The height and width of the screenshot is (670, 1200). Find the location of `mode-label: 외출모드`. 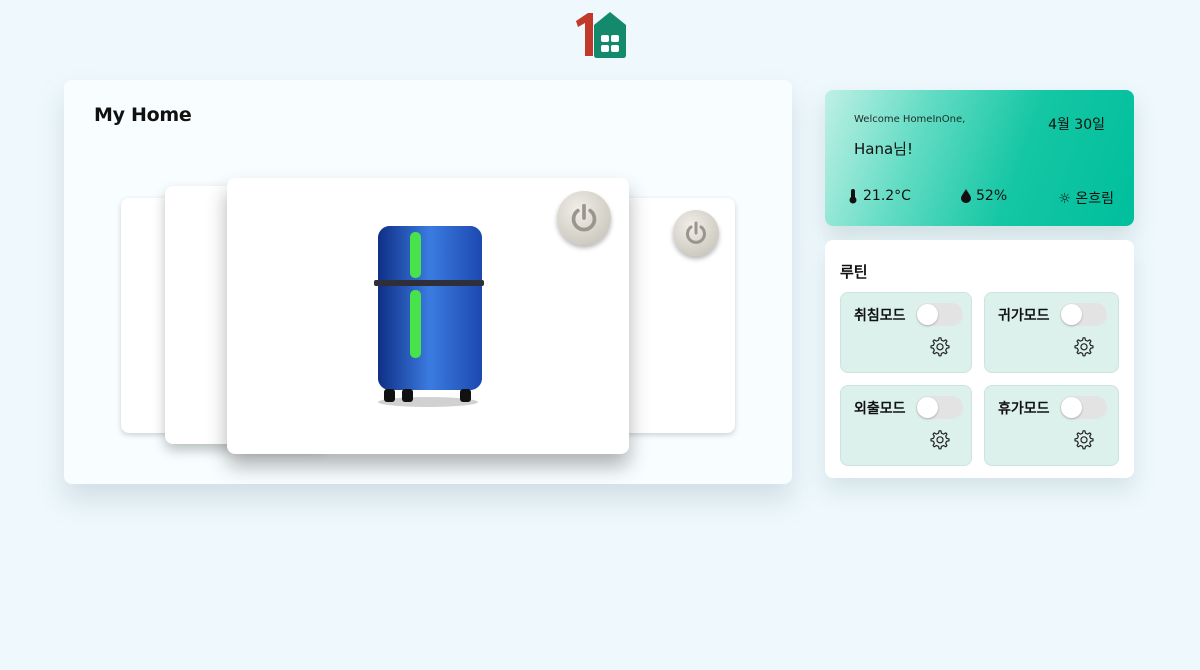

mode-label: 외출모드 is located at coordinates (880, 409).